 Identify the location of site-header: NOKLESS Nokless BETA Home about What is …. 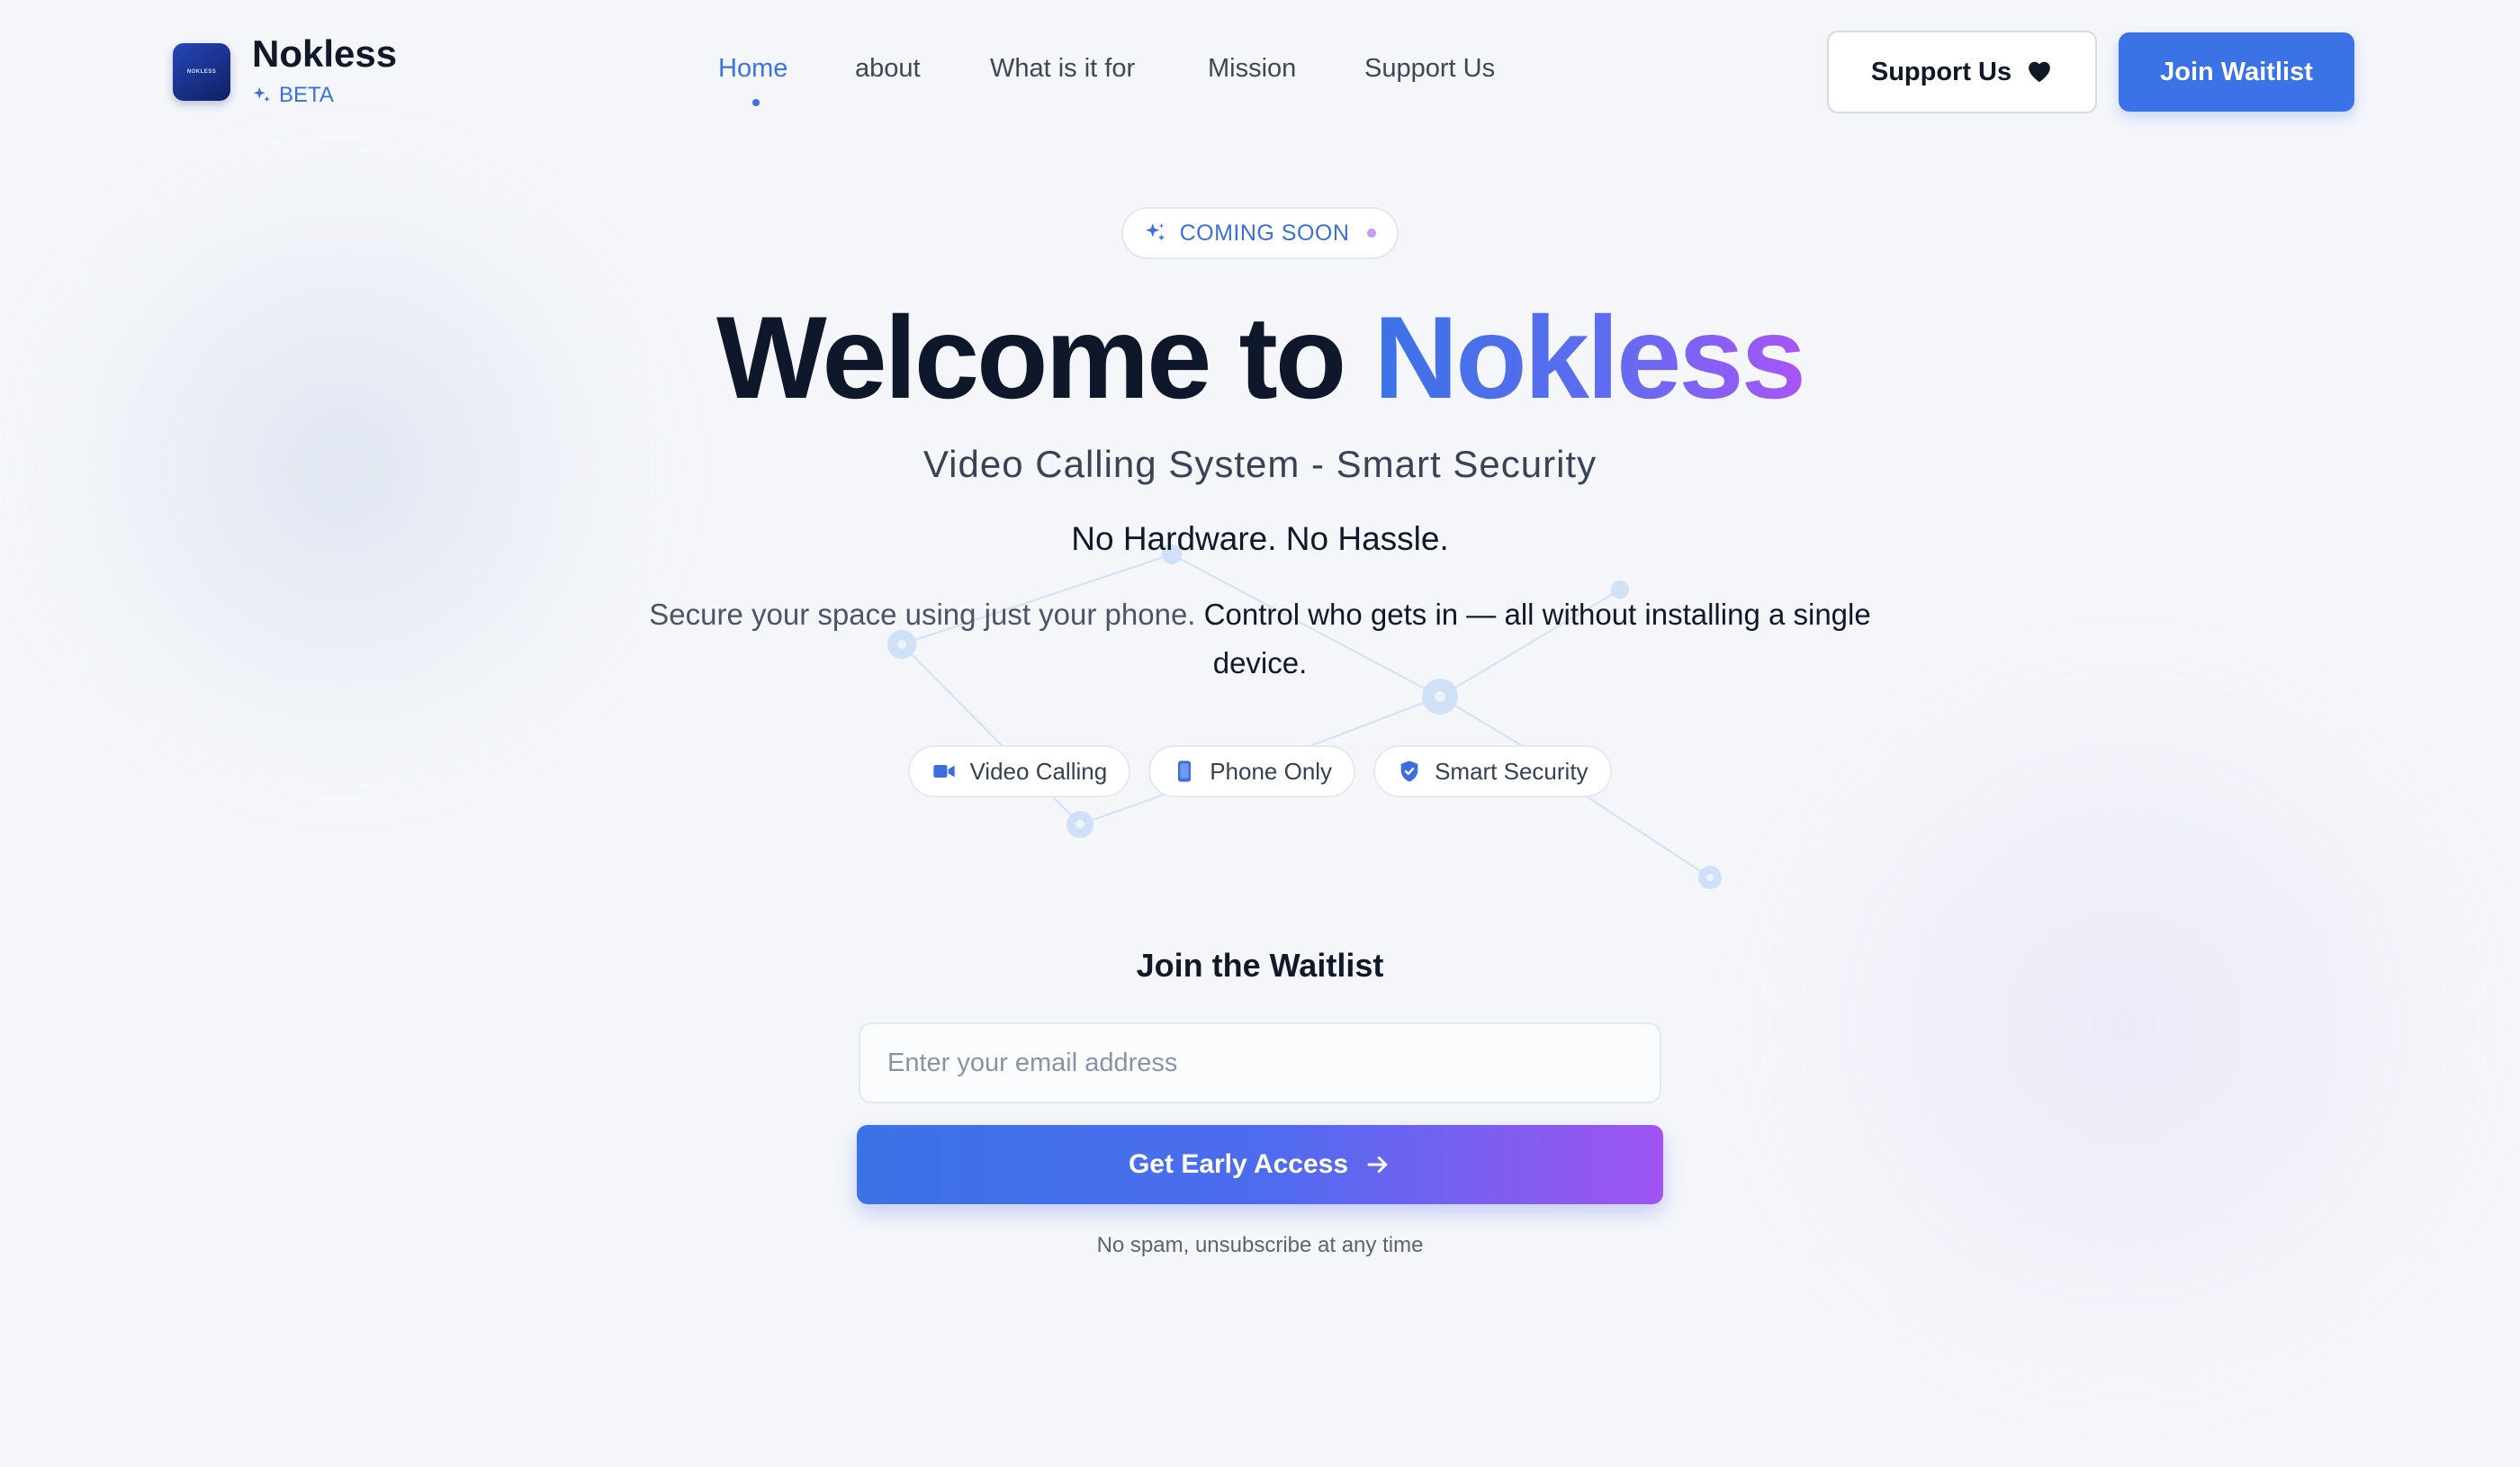
(1260, 72).